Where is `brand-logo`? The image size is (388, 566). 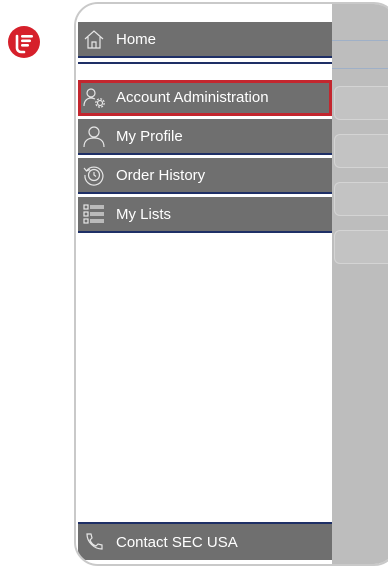 brand-logo is located at coordinates (24, 42).